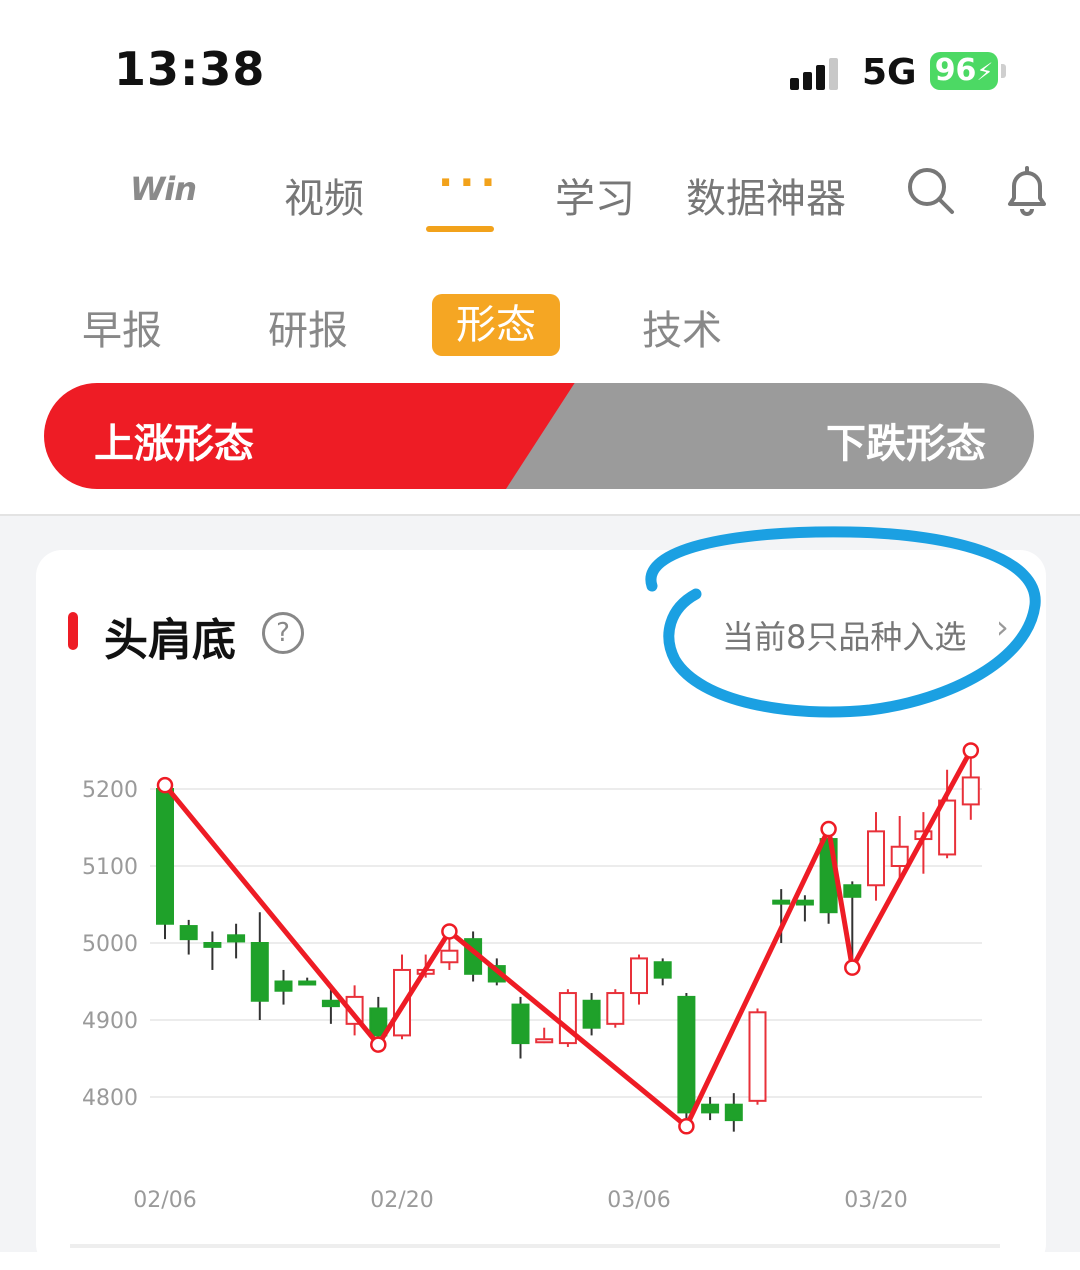 The width and height of the screenshot is (1080, 1270). Describe the element at coordinates (638, 1200) in the screenshot. I see `x-tick-label: 03/06` at that location.